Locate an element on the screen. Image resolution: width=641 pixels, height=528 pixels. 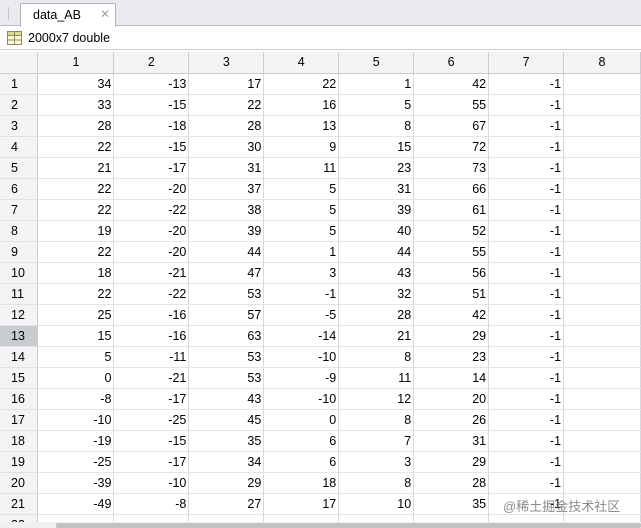
row-header: 9 is located at coordinates (19, 252).